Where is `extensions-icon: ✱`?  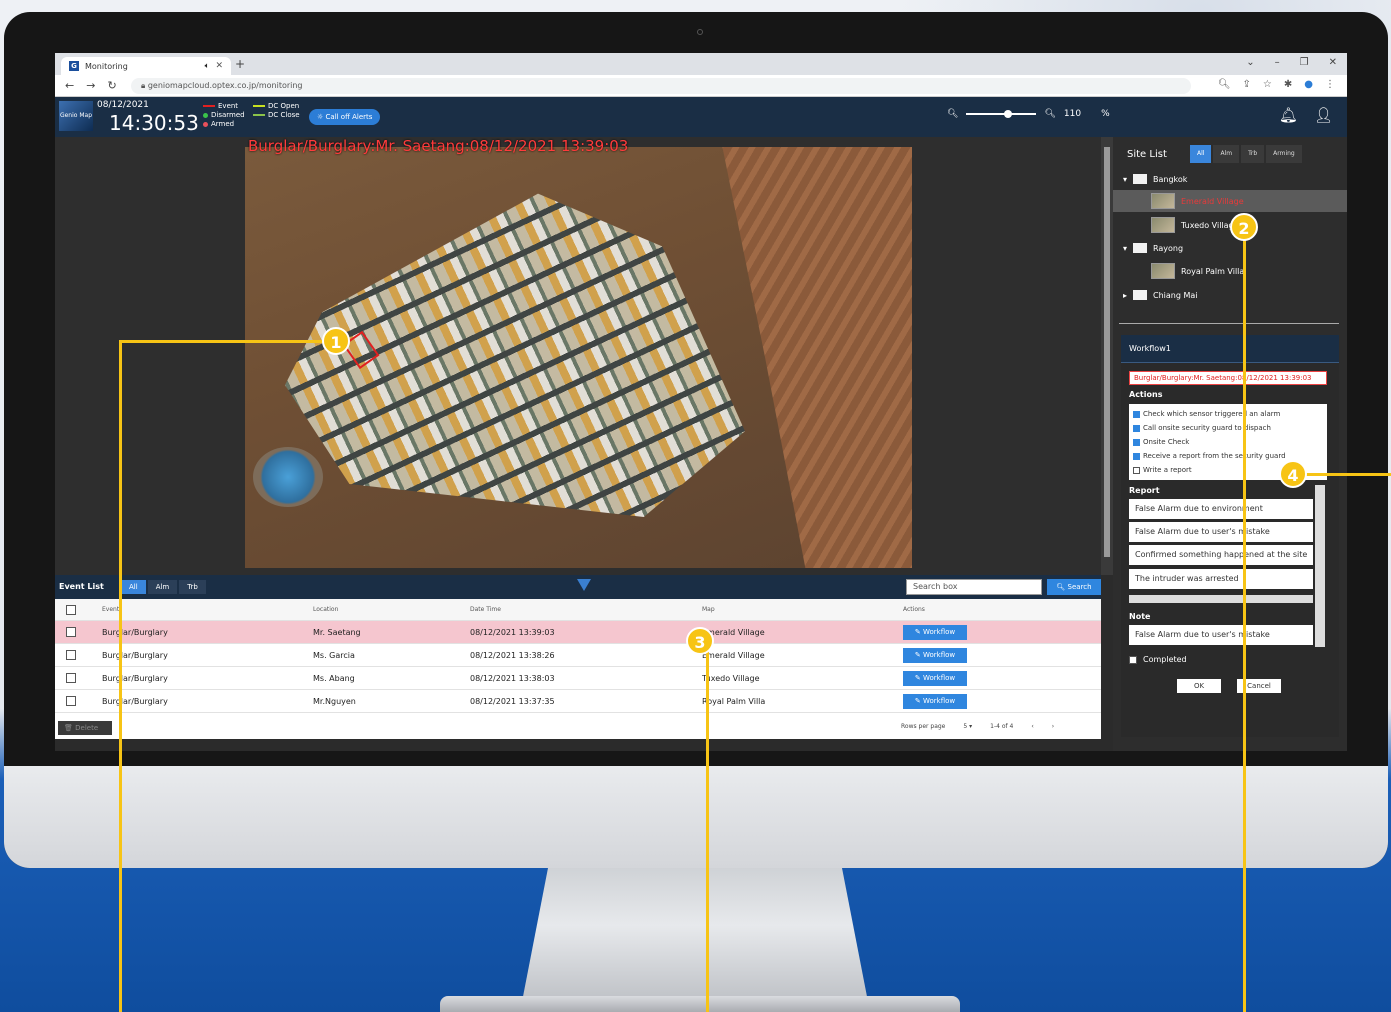 extensions-icon: ✱ is located at coordinates (1288, 84).